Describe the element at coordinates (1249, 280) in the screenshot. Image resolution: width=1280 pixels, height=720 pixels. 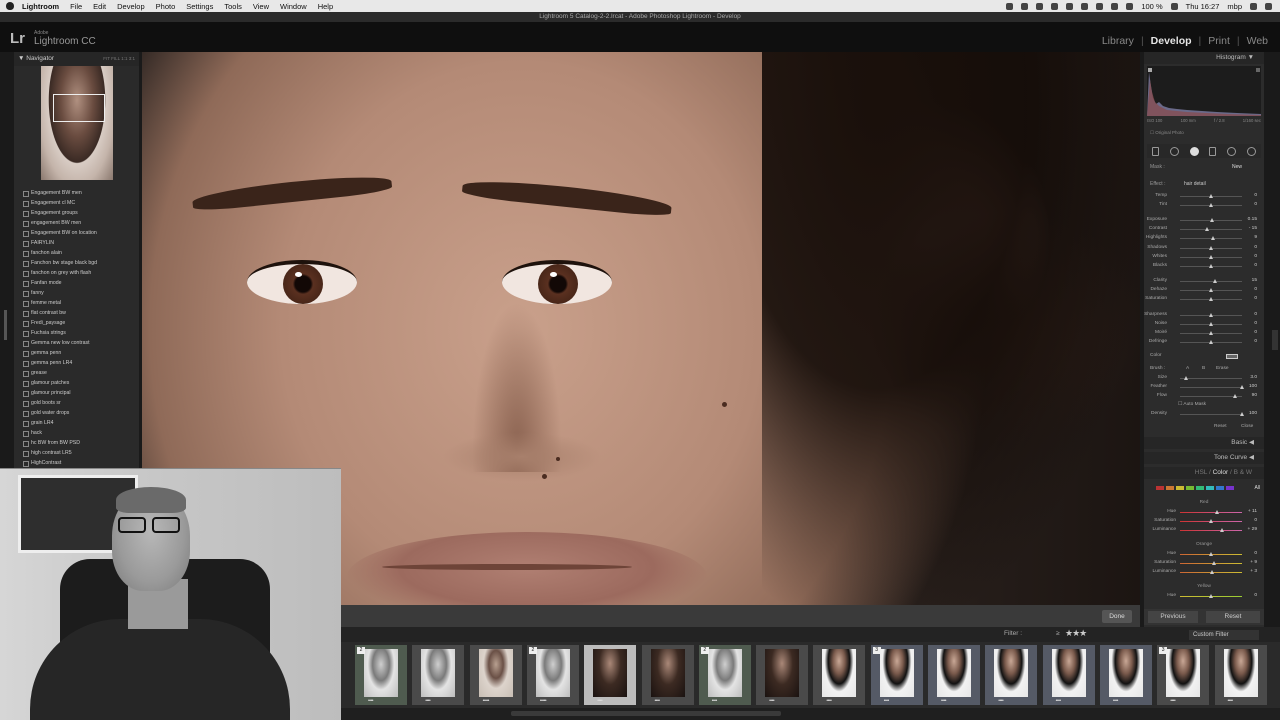
I see `slider-value: 15` at that location.